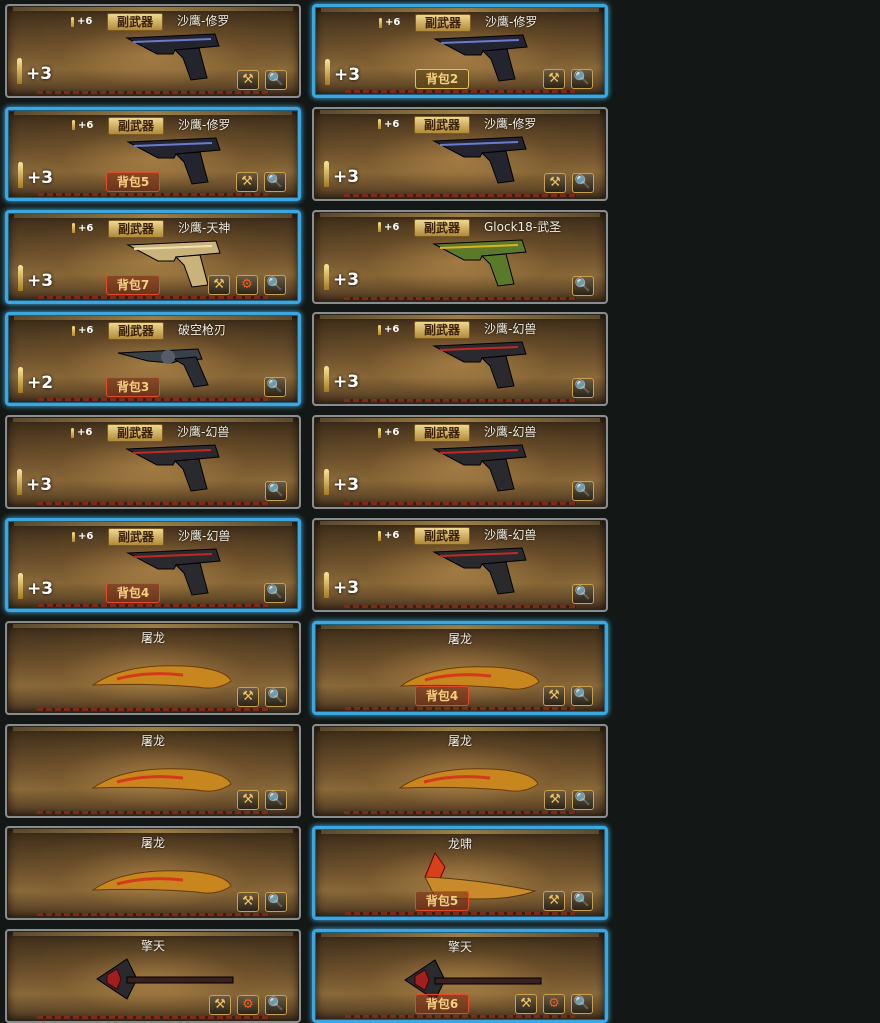 This screenshot has height=1023, width=880. What do you see at coordinates (204, 227) in the screenshot?
I see `weapon-name: 沙鹰-天神` at bounding box center [204, 227].